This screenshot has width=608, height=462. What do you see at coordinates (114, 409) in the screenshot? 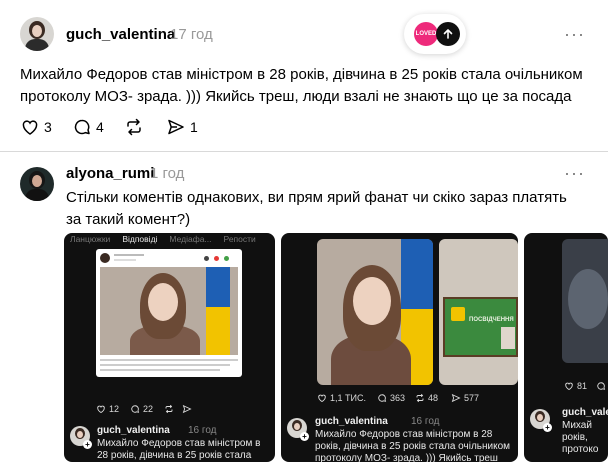
I see `stat-likes-count: 12` at bounding box center [114, 409].